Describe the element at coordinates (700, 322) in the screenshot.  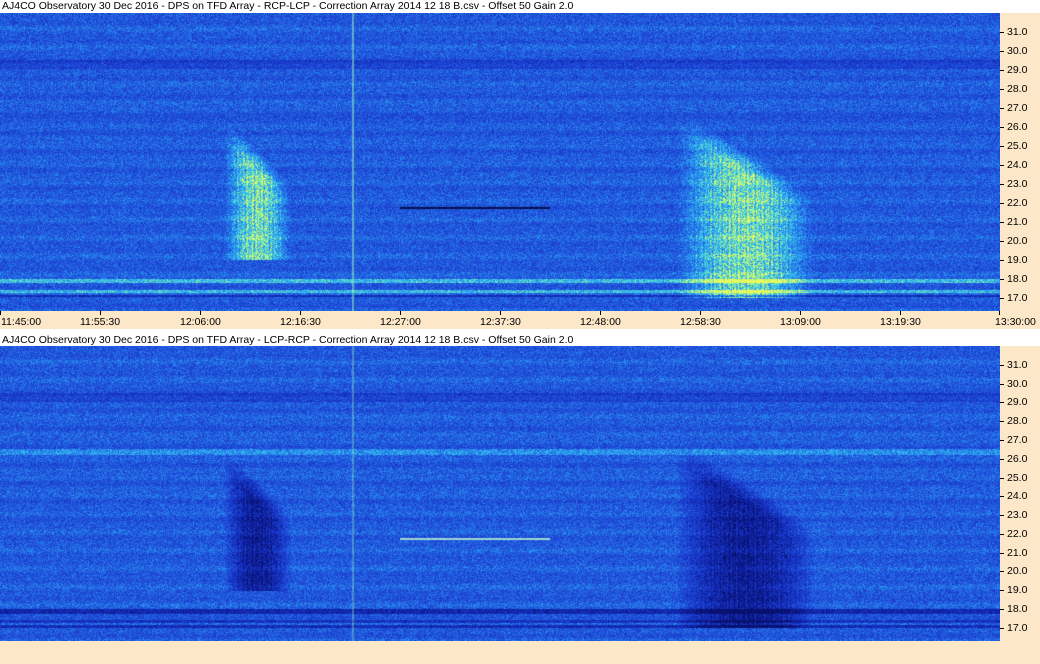
I see `time-tick-label: 12:58:30` at that location.